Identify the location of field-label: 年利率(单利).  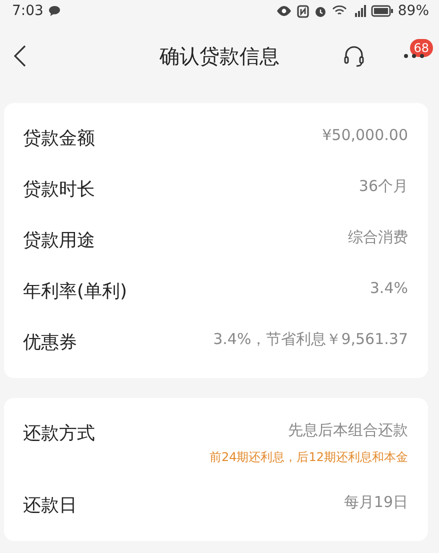
(75, 291).